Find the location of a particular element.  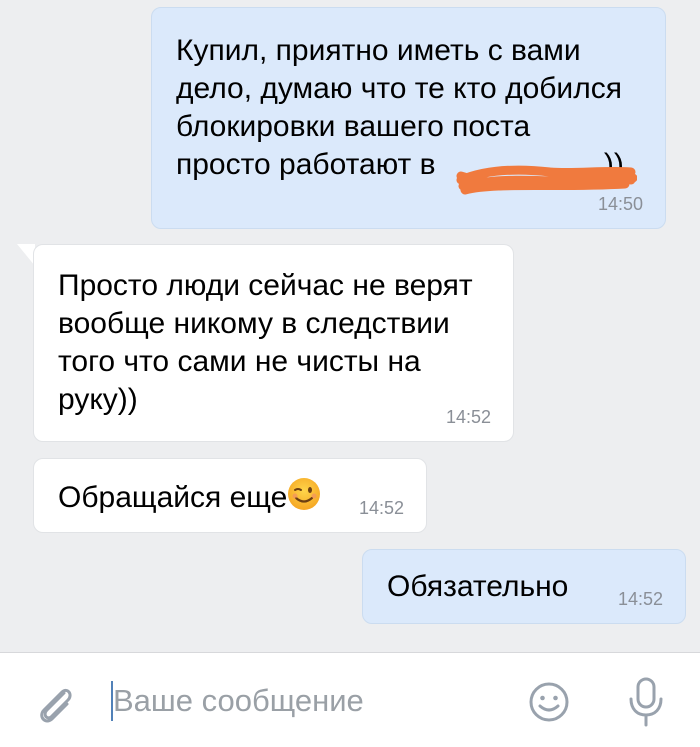

microphone-icon is located at coordinates (646, 702).